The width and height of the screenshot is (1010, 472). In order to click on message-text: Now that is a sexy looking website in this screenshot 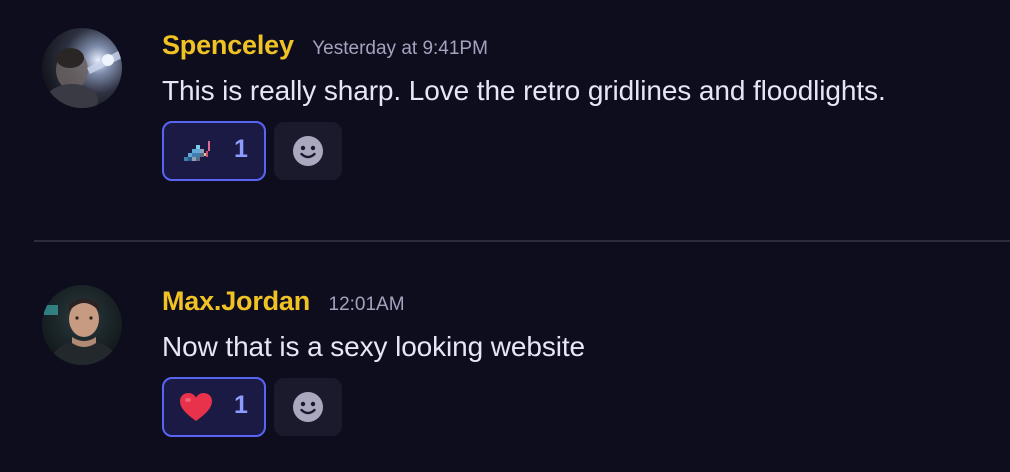, I will do `click(374, 346)`.